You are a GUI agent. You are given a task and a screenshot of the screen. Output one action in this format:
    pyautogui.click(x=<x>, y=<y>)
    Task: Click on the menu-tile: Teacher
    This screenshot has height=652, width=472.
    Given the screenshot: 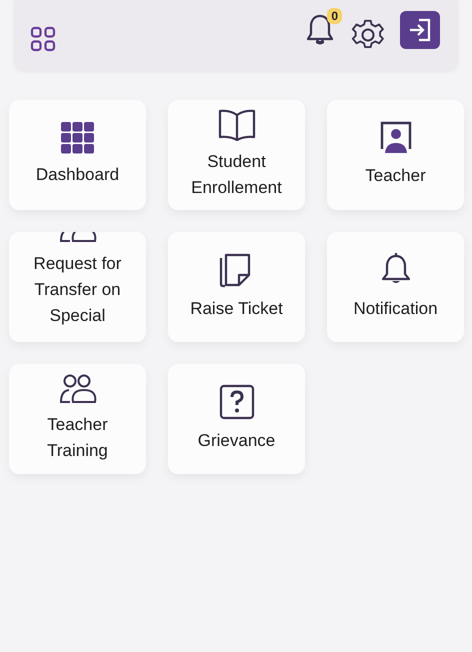 What is the action you would take?
    pyautogui.click(x=395, y=155)
    